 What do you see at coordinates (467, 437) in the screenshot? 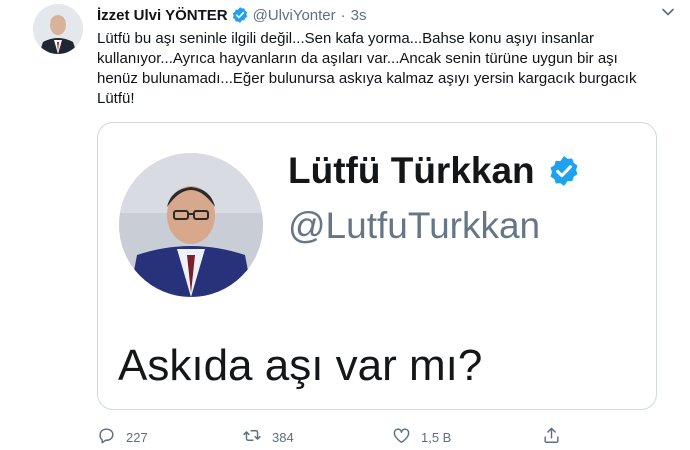
I see `like-button: 1,5 B` at bounding box center [467, 437].